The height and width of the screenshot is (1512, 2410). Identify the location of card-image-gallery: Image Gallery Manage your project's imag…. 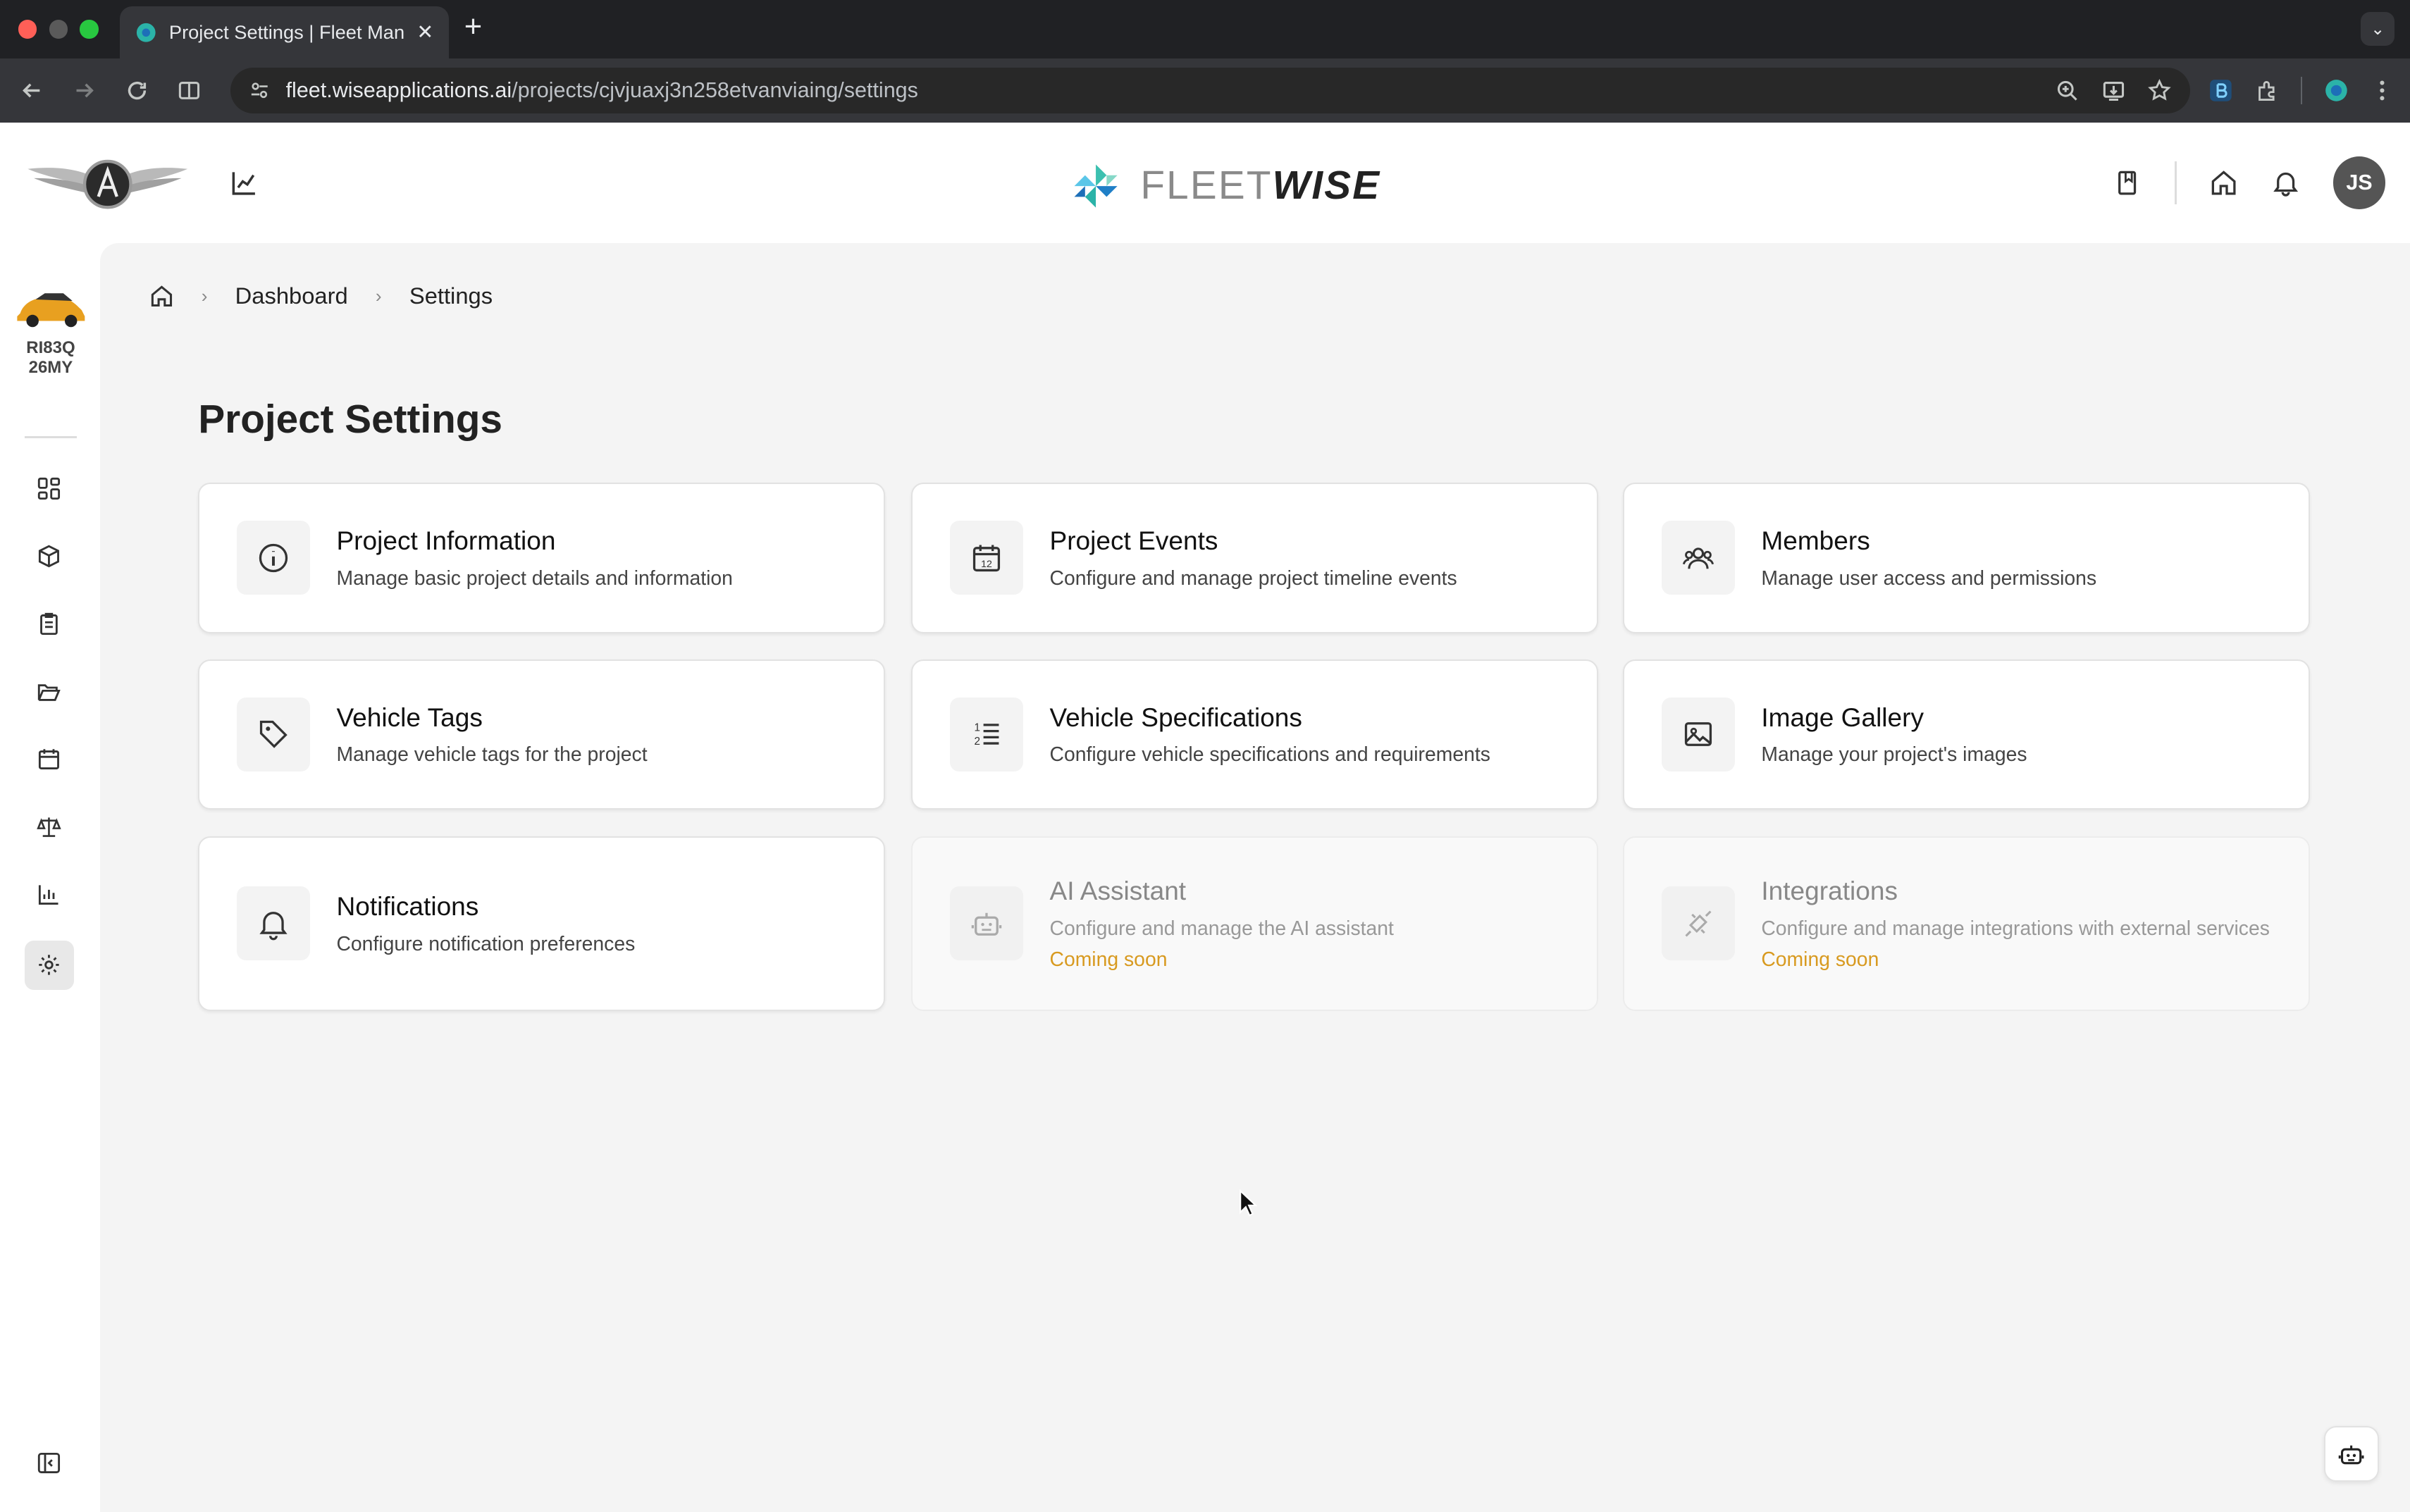
(1967, 734).